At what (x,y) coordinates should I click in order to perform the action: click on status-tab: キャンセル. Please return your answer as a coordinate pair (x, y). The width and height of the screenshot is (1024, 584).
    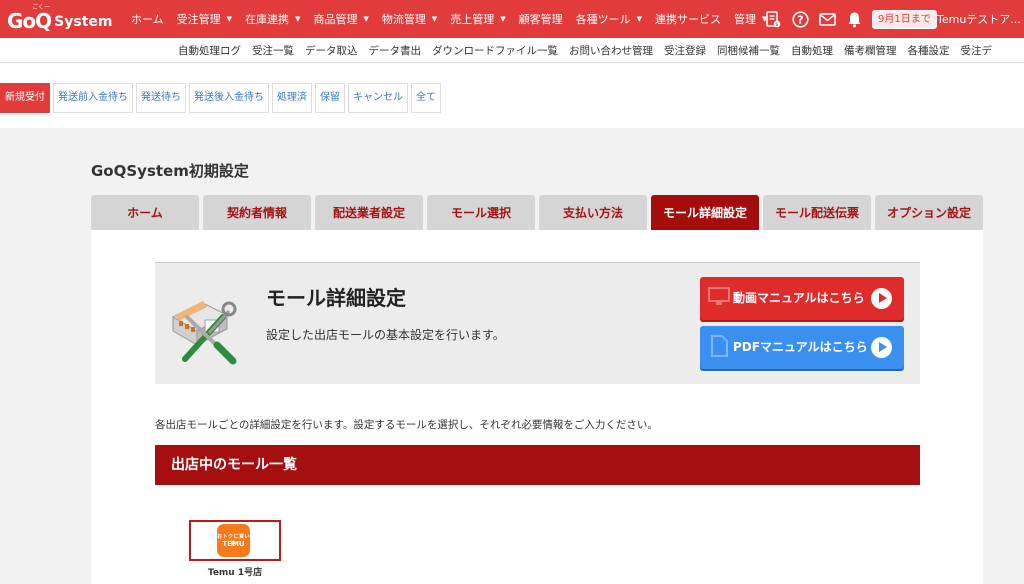
    Looking at the image, I should click on (378, 98).